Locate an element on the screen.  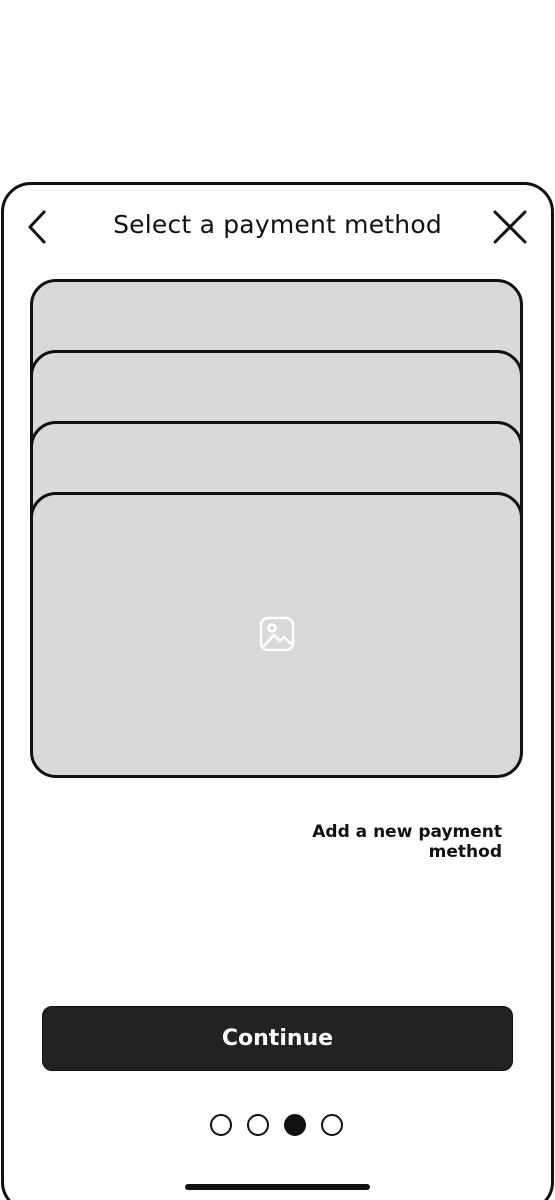
pagination-dot-3-active is located at coordinates (295, 1125).